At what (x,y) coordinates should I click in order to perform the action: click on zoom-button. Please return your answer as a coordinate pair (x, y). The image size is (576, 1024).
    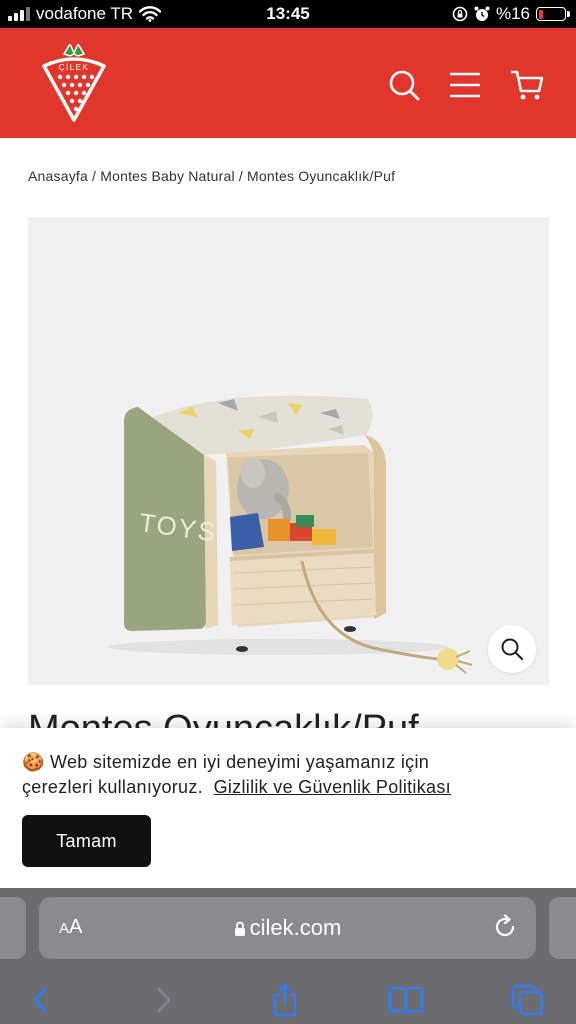
    Looking at the image, I should click on (512, 649).